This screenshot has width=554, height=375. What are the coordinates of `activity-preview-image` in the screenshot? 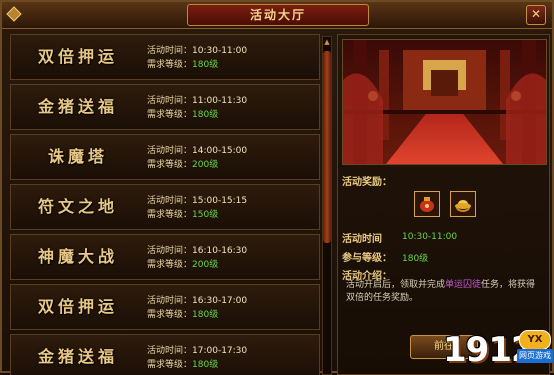 It's located at (444, 102).